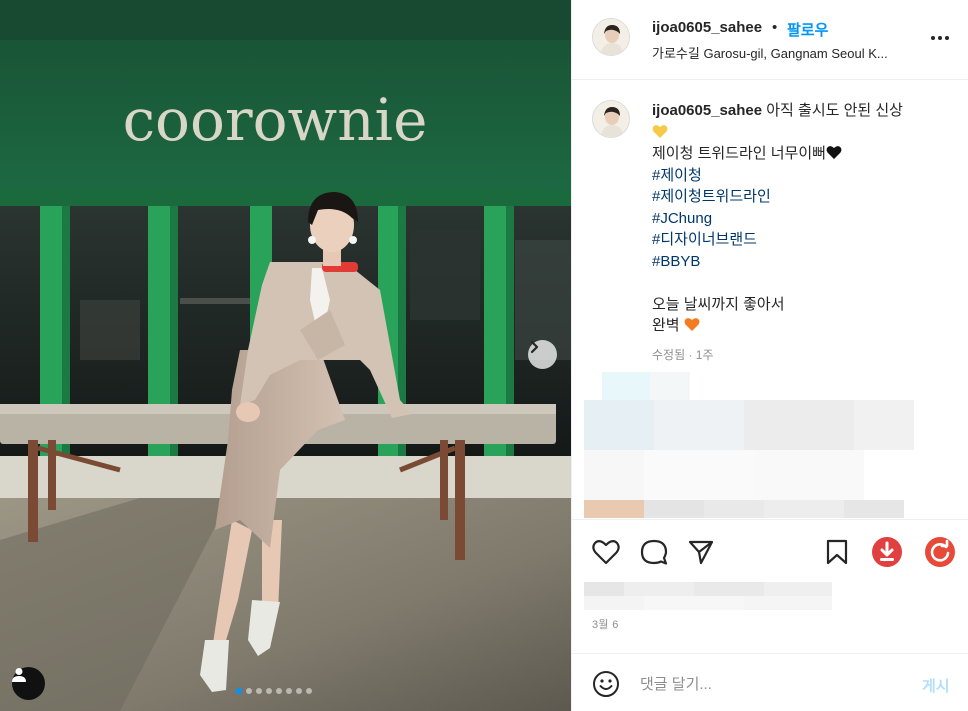 This screenshot has width=968, height=711. Describe the element at coordinates (542, 354) in the screenshot. I see `carousel-next-button` at that location.